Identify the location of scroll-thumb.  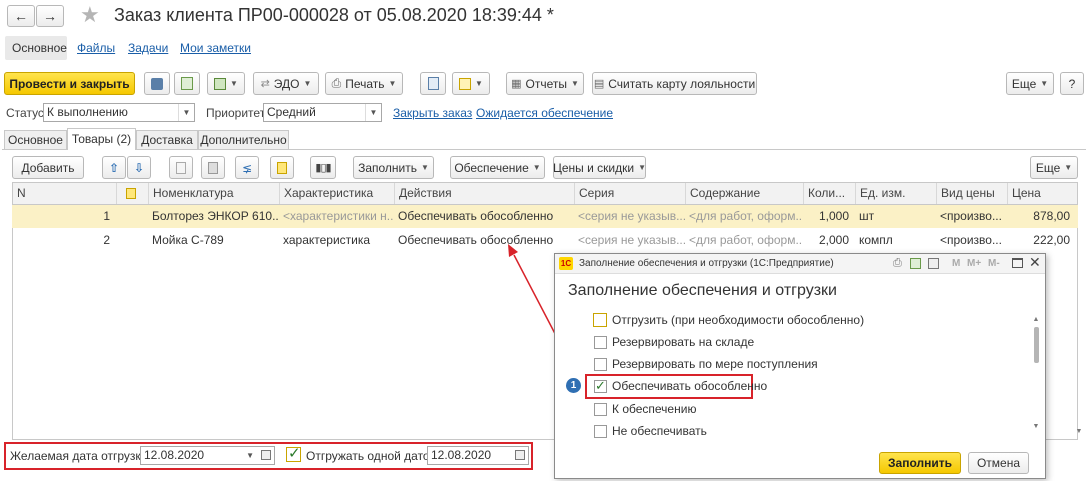
(1036, 345).